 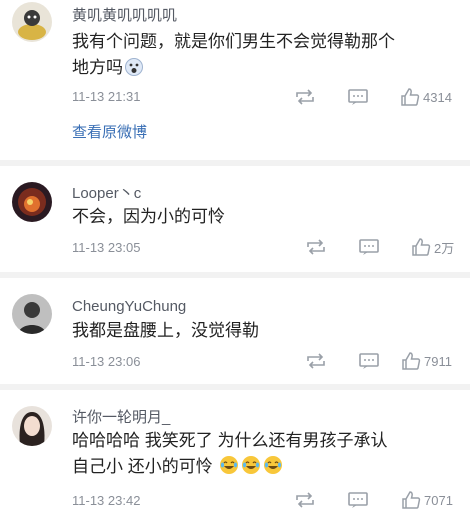 What do you see at coordinates (378, 97) in the screenshot?
I see `action-bar: 4314` at bounding box center [378, 97].